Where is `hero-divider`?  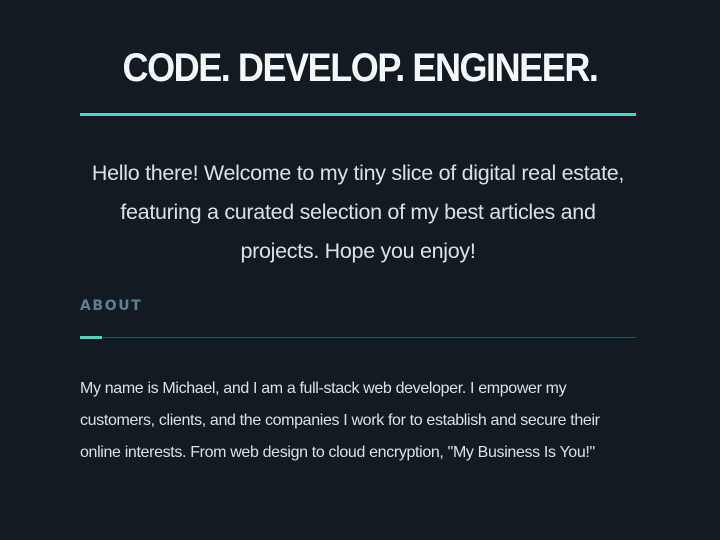 hero-divider is located at coordinates (358, 114).